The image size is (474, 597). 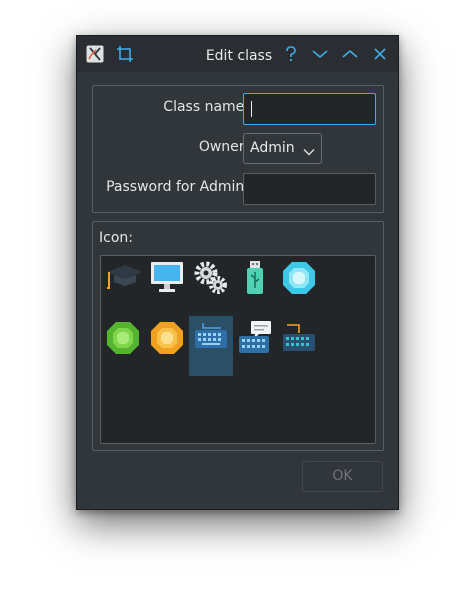 What do you see at coordinates (167, 286) in the screenshot?
I see `monitor-icon` at bounding box center [167, 286].